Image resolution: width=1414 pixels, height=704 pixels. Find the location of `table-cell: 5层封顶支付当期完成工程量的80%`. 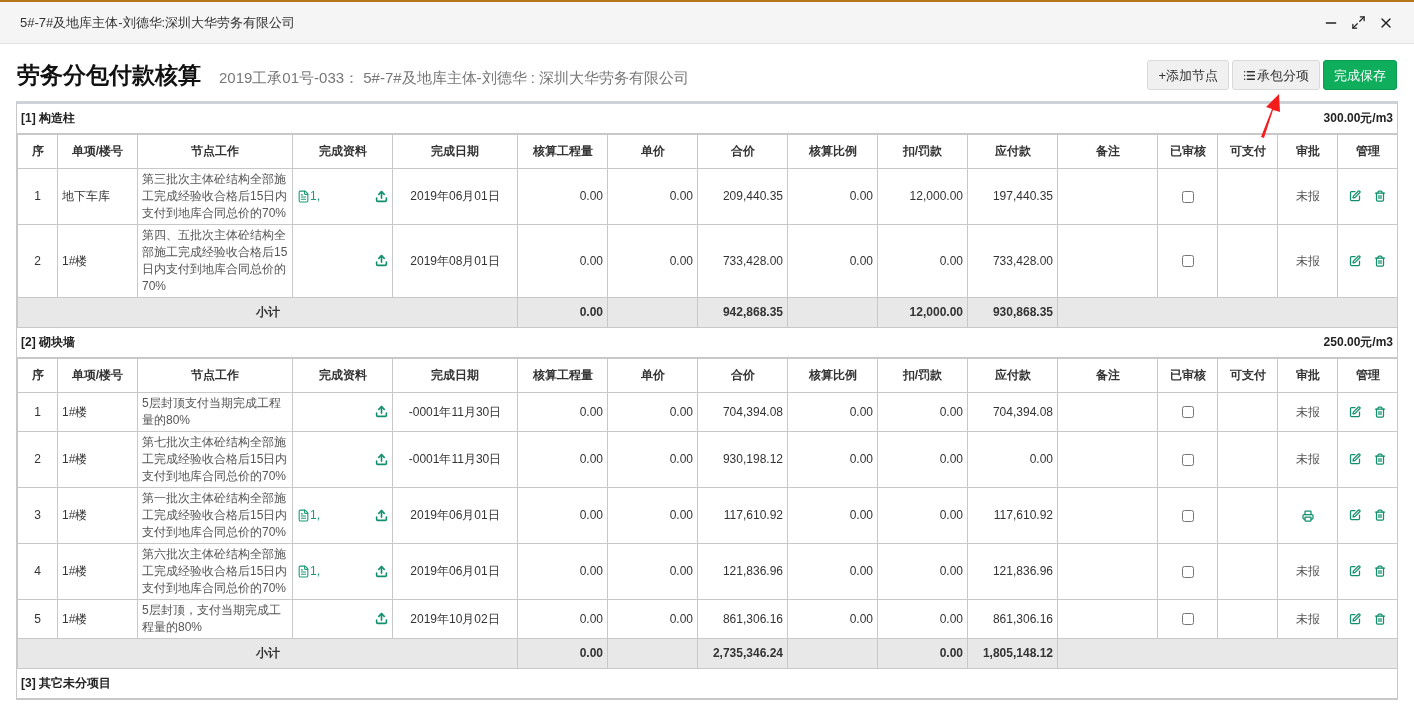

table-cell: 5层封顶支付当期完成工程量的80% is located at coordinates (215, 411).